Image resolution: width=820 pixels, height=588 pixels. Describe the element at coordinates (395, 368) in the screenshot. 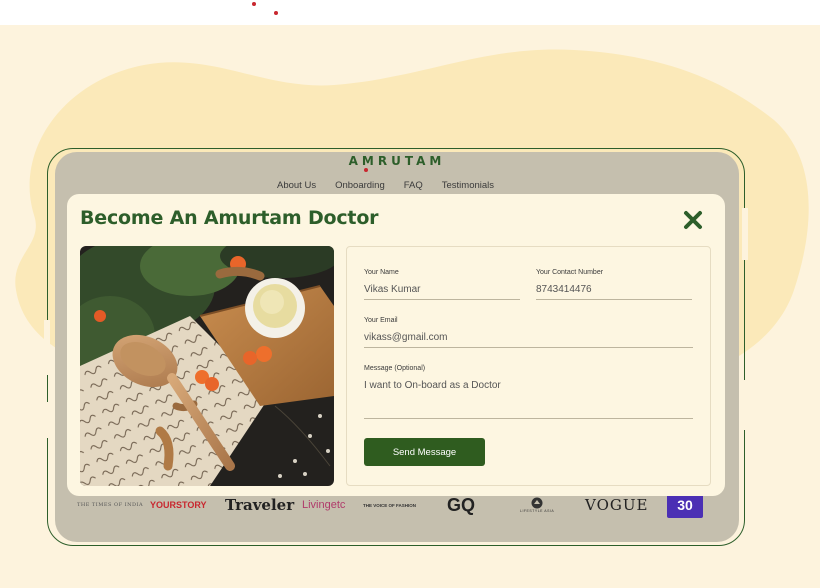

I see `message-label: Message (Optional)` at that location.